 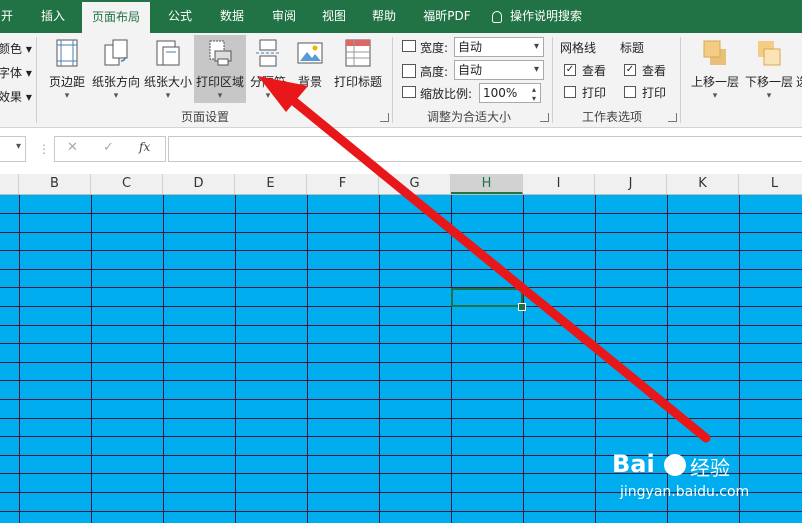 I want to click on watermark-url: jingyan.baidu.com, so click(x=685, y=492).